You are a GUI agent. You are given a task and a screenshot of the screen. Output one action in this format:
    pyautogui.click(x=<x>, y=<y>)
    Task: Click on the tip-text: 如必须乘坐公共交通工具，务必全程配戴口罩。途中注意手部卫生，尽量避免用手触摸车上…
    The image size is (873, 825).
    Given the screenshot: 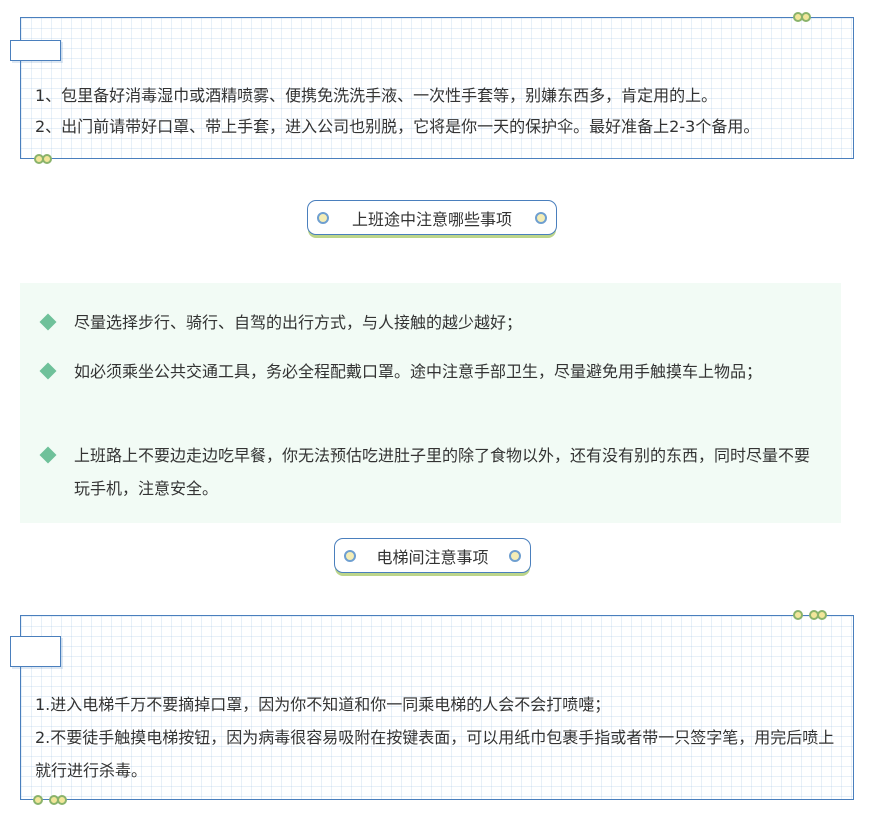 What is the action you would take?
    pyautogui.click(x=418, y=371)
    